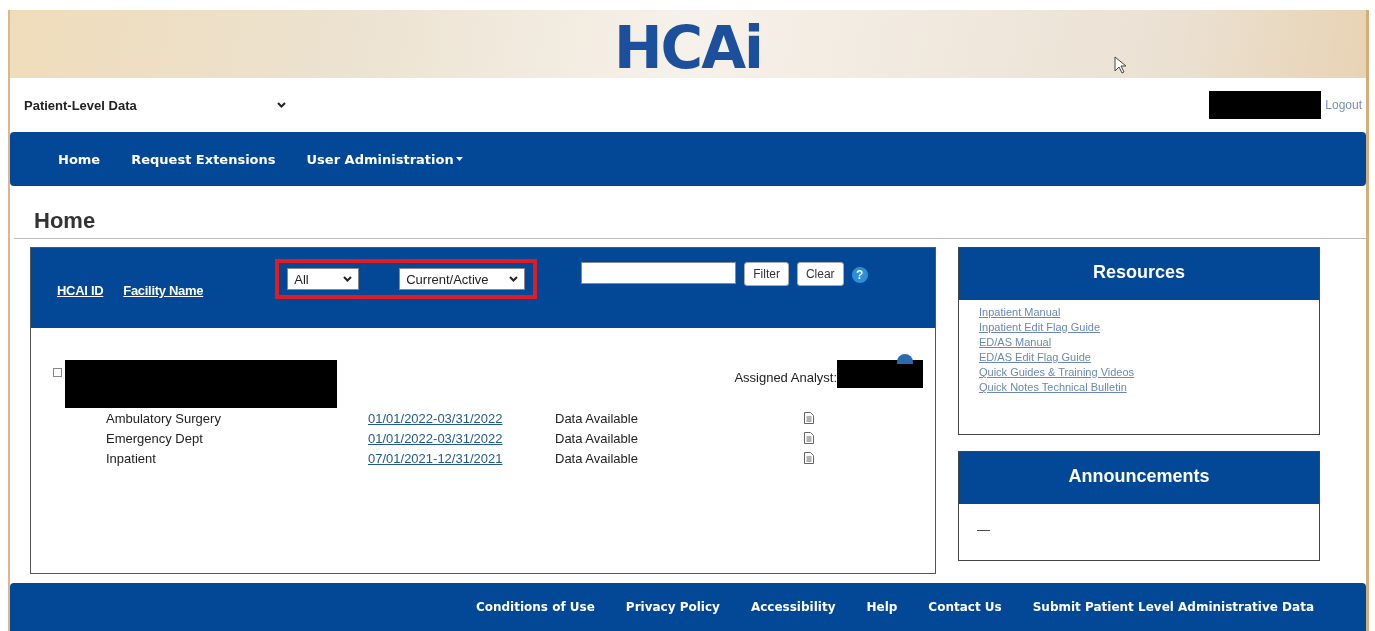 The image size is (1375, 631). Describe the element at coordinates (820, 274) in the screenshot. I see `clear-button: Clear` at that location.